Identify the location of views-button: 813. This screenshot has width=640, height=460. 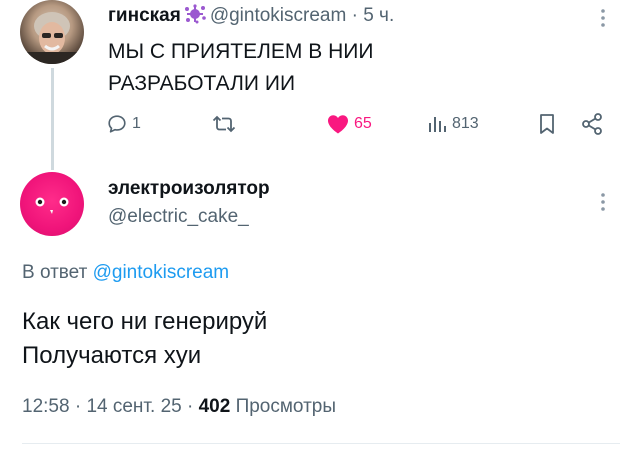
(452, 124).